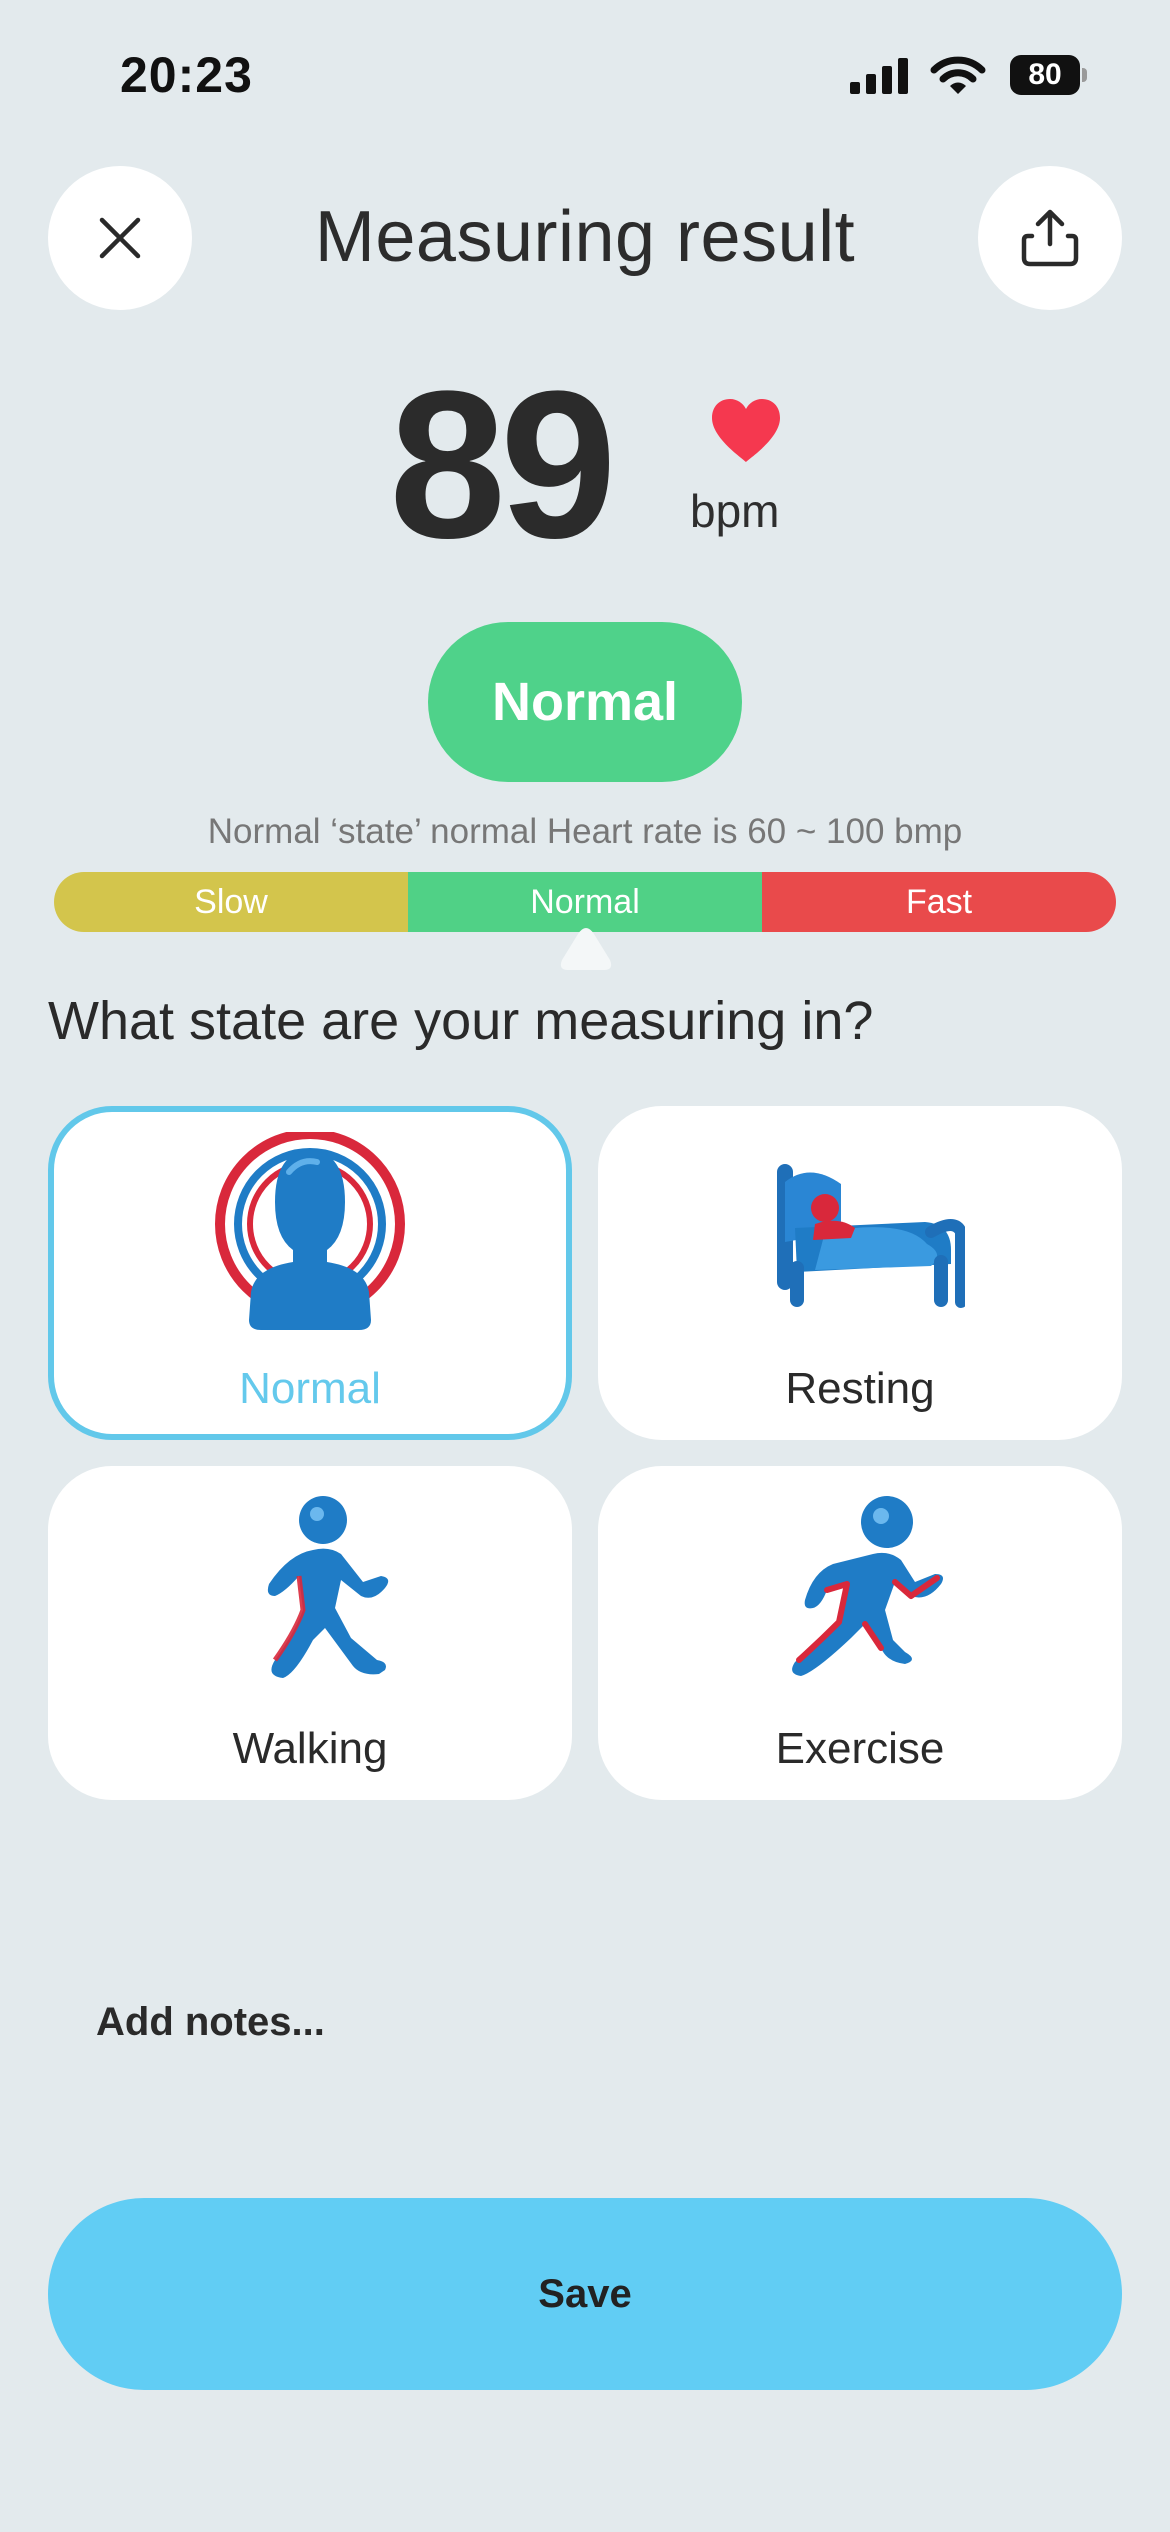 This screenshot has height=2532, width=1170. I want to click on heart-rate-value: 89, so click(503, 464).